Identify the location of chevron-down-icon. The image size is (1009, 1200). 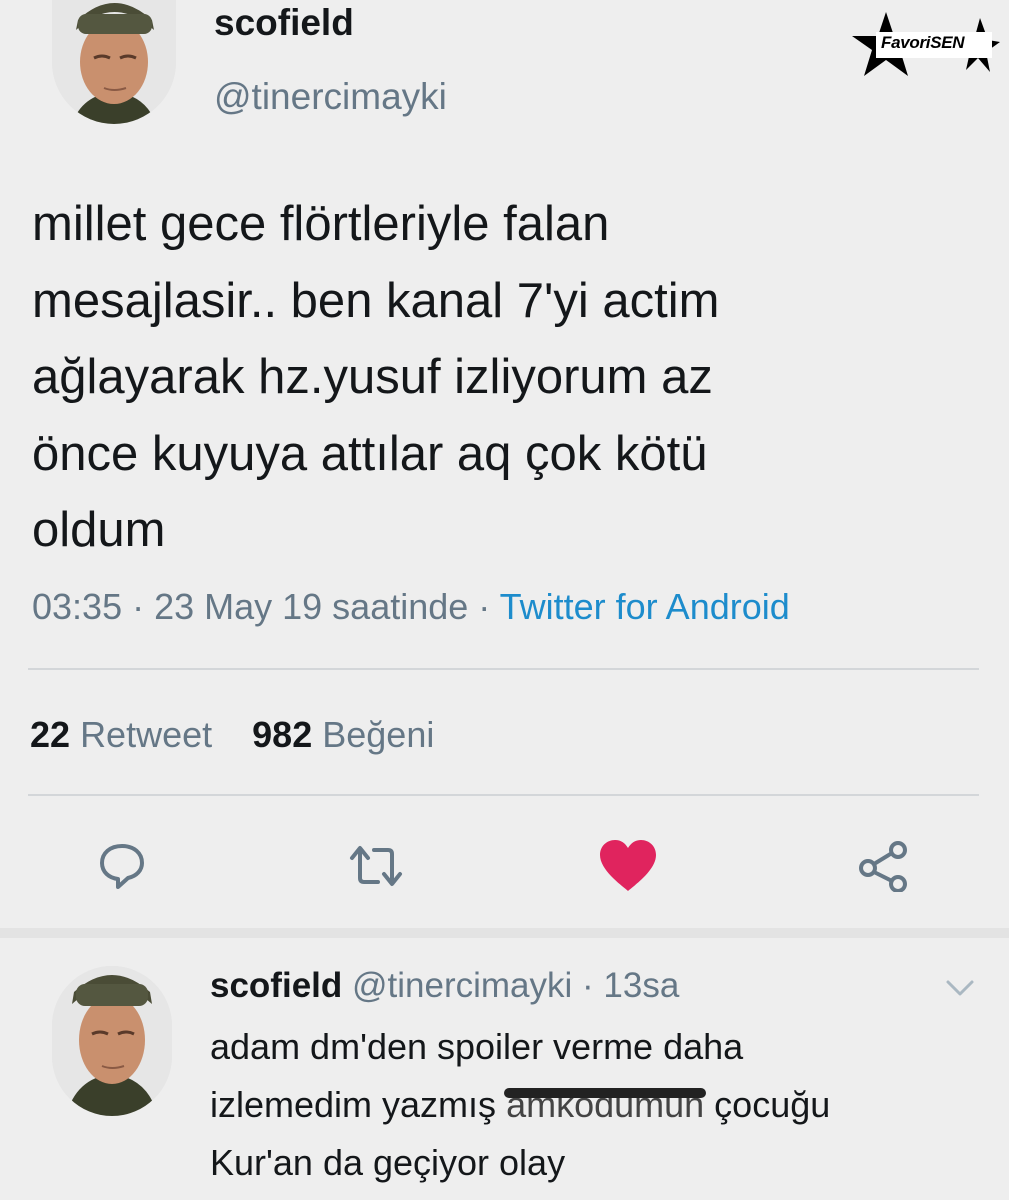
(960, 988).